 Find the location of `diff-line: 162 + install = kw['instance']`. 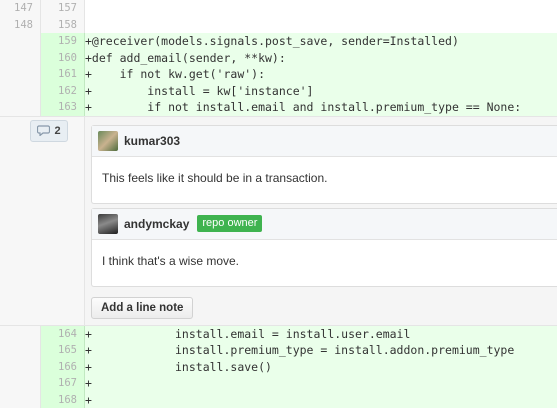

diff-line: 162 + install = kw['instance'] is located at coordinates (278, 90).